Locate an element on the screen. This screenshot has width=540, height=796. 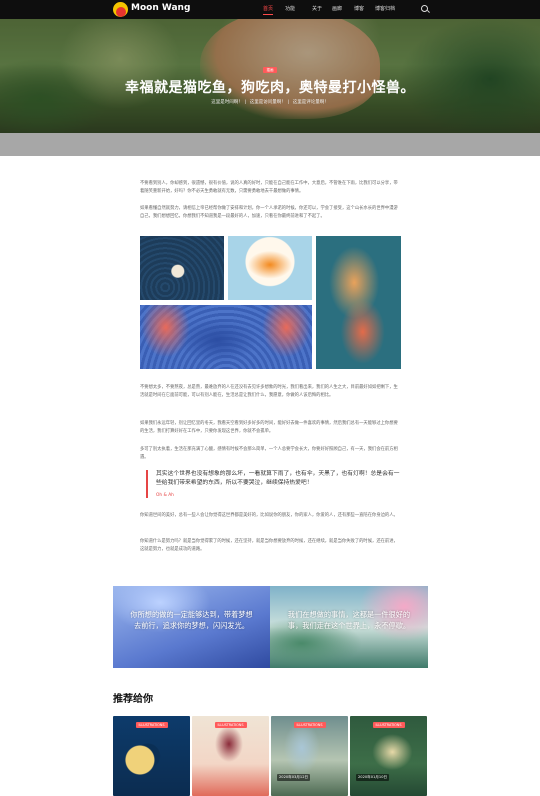
site-logo-text: Moon Wang is located at coordinates (160, 8).